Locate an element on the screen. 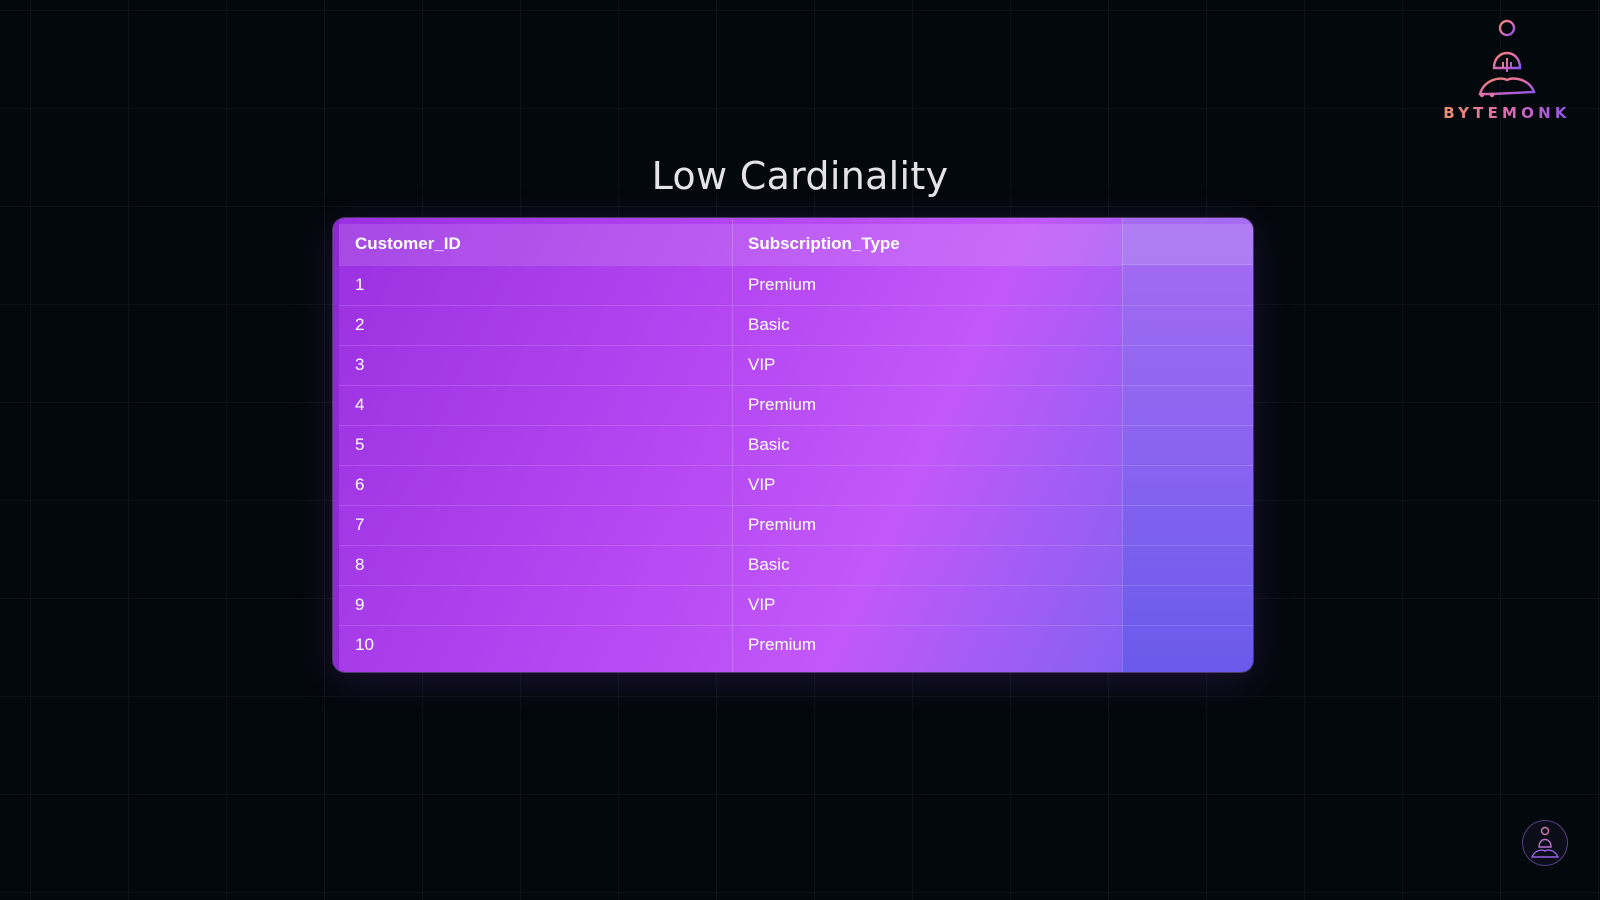 The height and width of the screenshot is (900, 1600). brand-wordmark: BYTEMONK is located at coordinates (1507, 113).